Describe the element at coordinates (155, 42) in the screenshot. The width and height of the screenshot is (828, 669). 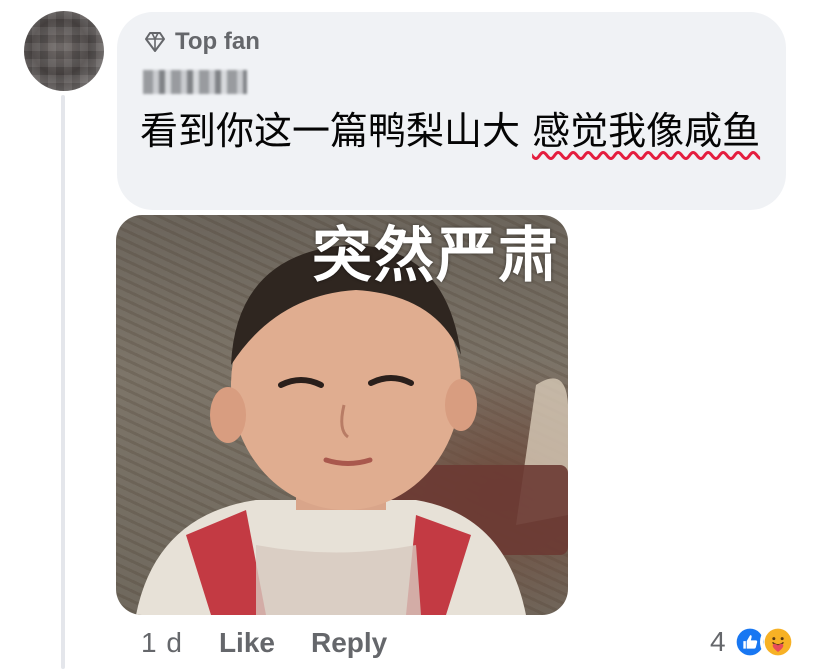
I see `diamond-icon` at that location.